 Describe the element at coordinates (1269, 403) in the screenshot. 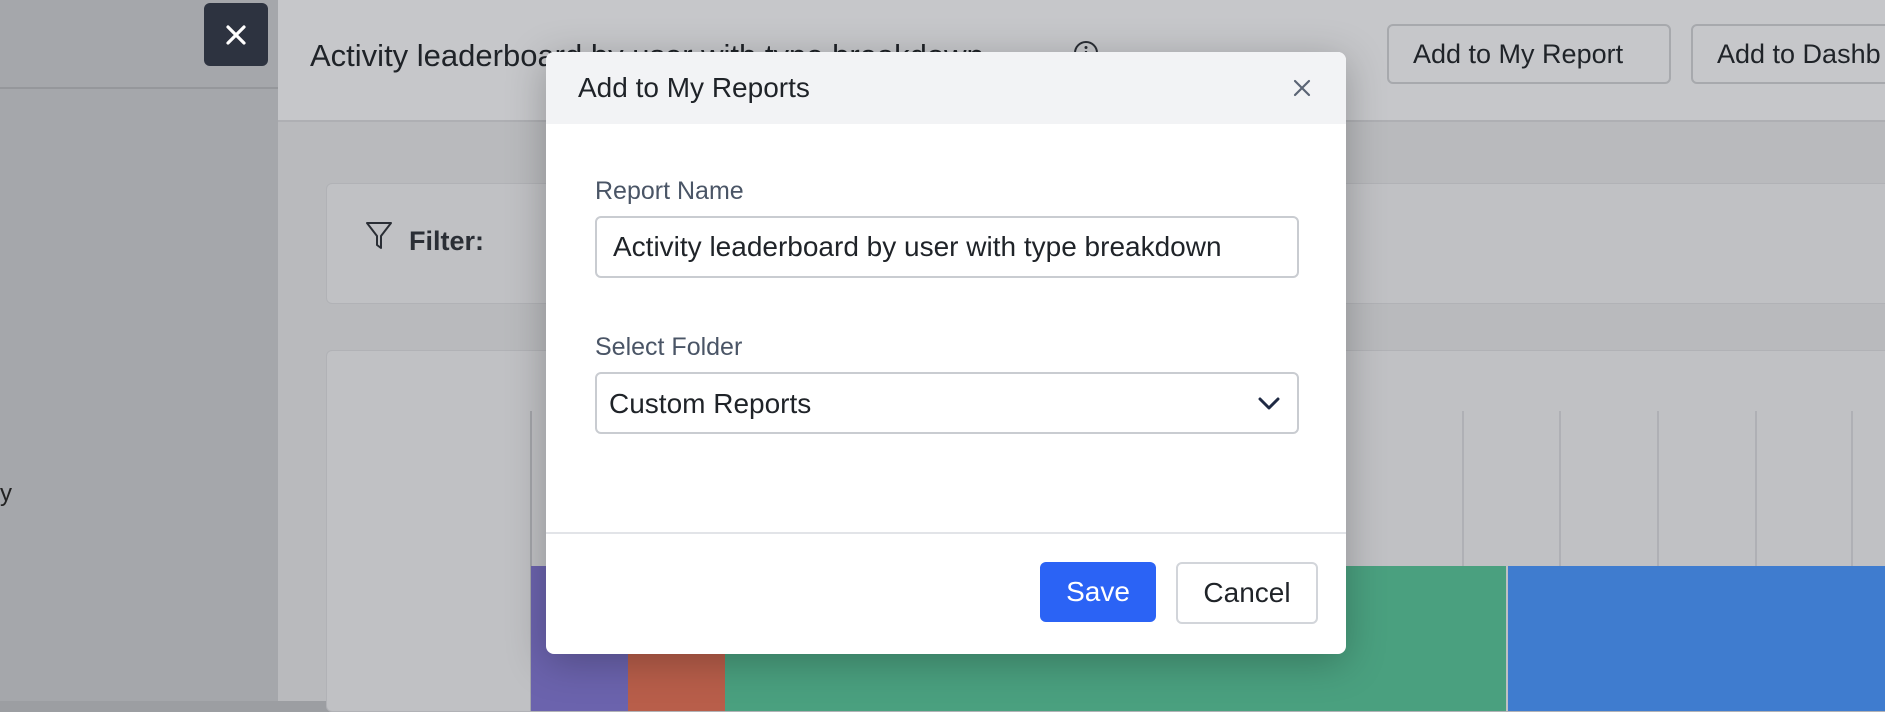

I see `chevron-down-icon` at that location.